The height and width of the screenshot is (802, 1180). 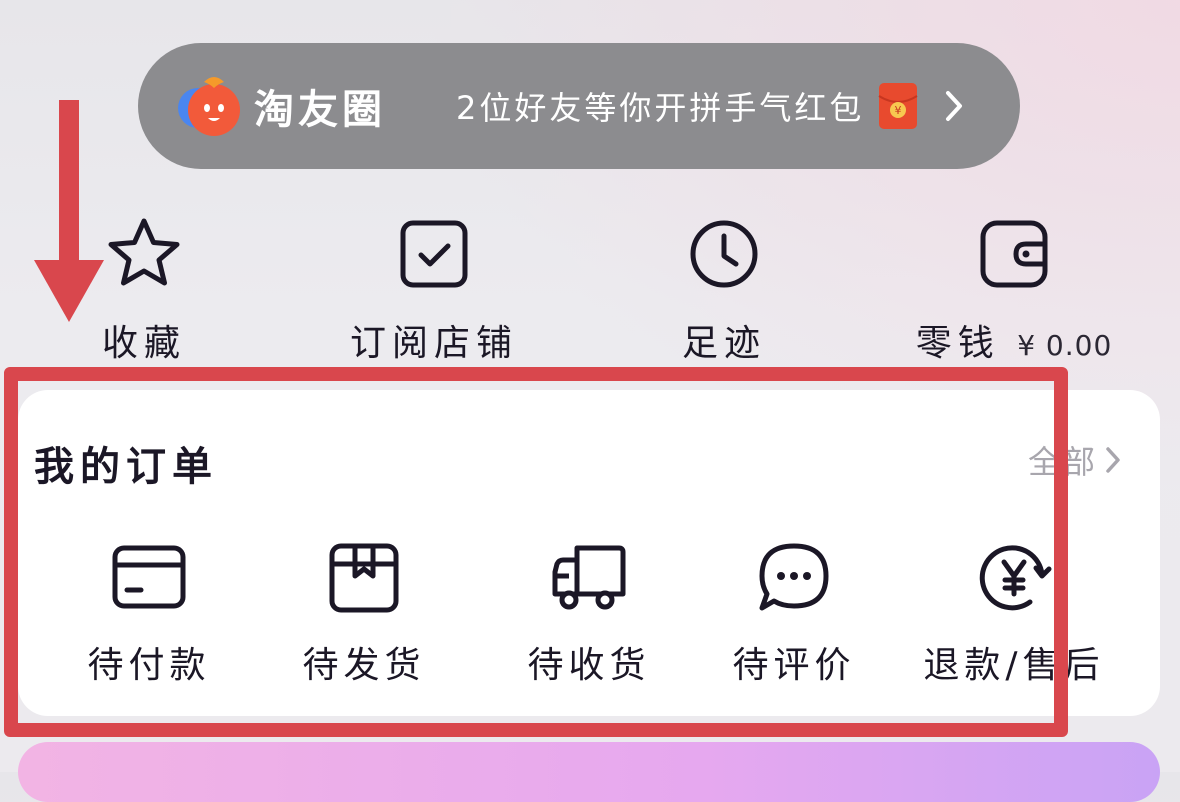 What do you see at coordinates (209, 106) in the screenshot?
I see `taoyouquan-logo-icon` at bounding box center [209, 106].